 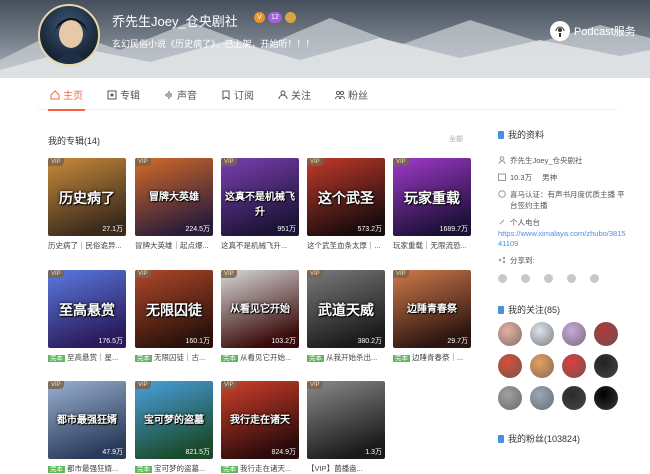 I want to click on link-icon, so click(x=502, y=222).